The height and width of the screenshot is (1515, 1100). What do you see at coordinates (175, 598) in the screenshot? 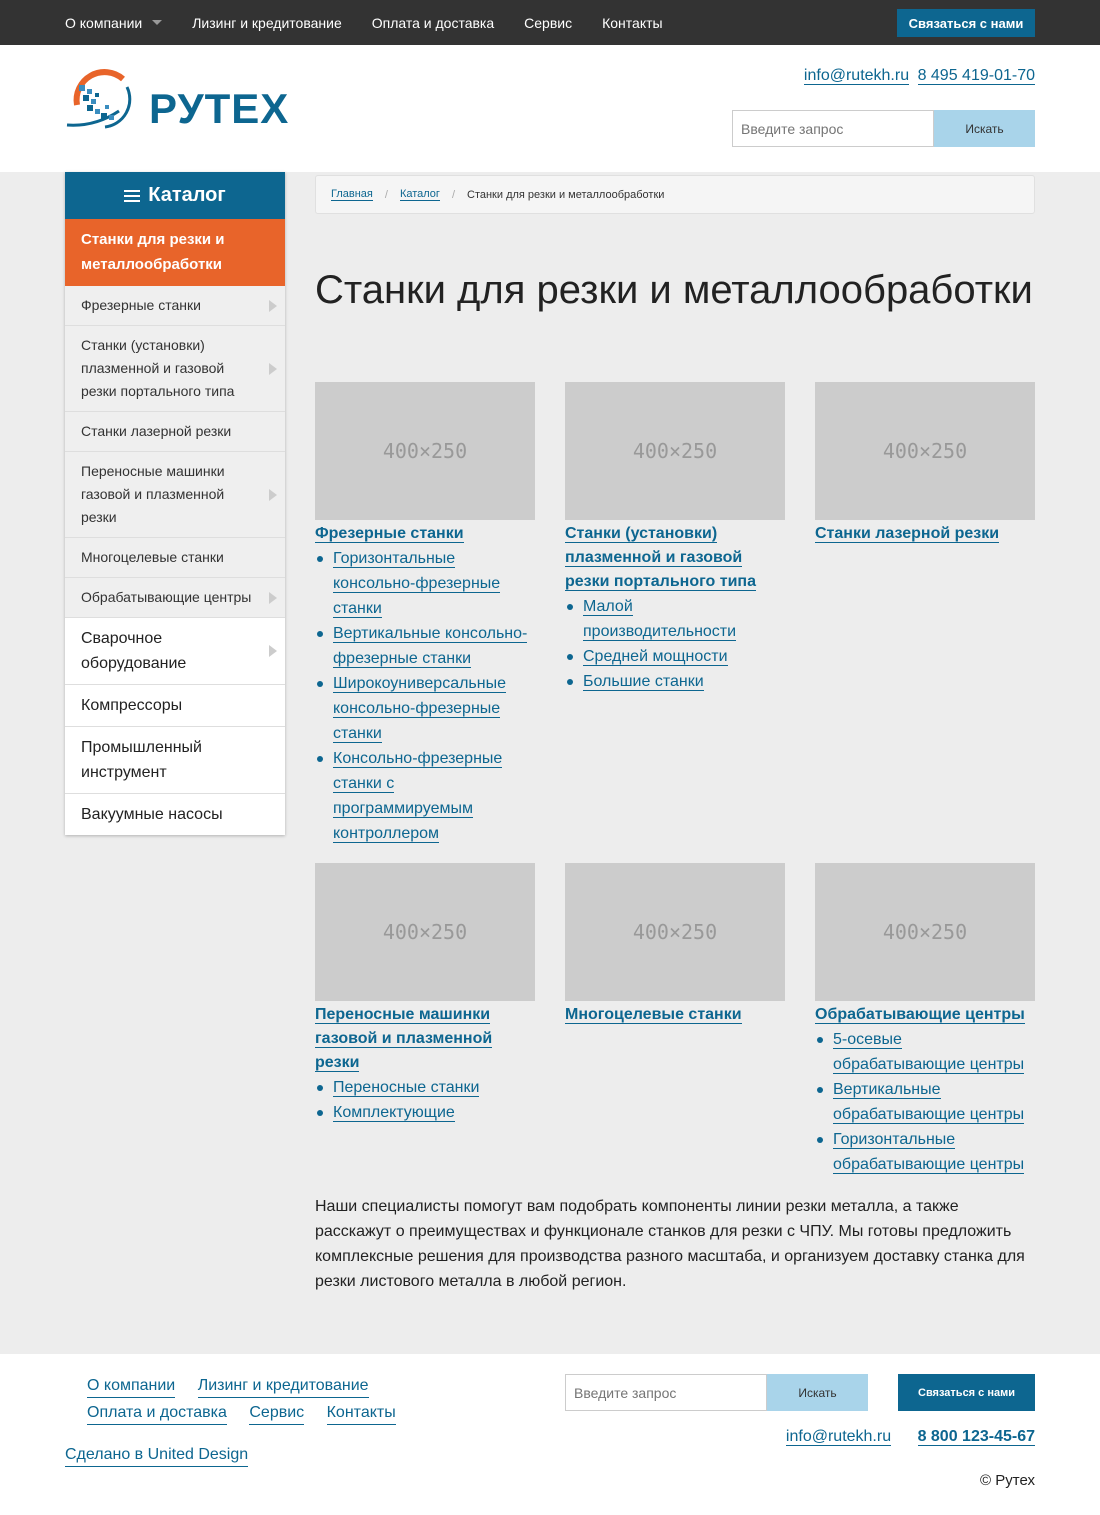
I see `sidebar-subitem-machining-centers: Обрабатывающие центры` at bounding box center [175, 598].